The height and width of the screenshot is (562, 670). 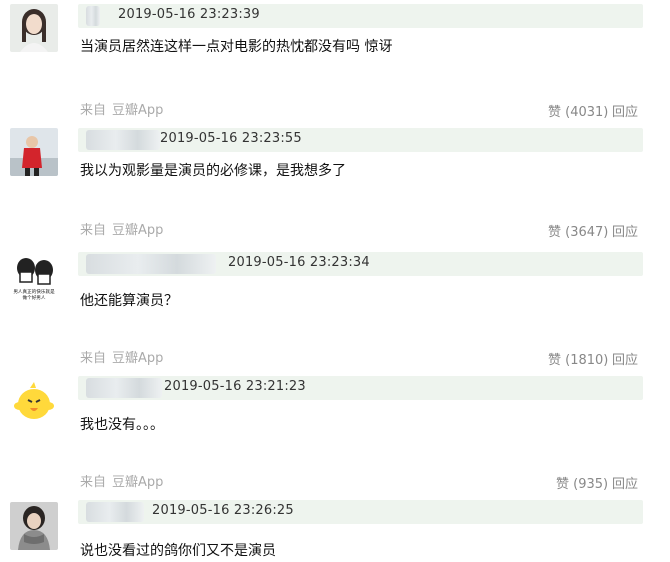 What do you see at coordinates (178, 551) in the screenshot?
I see `comment-text: 说也没看过的鸽你们又不是演员` at bounding box center [178, 551].